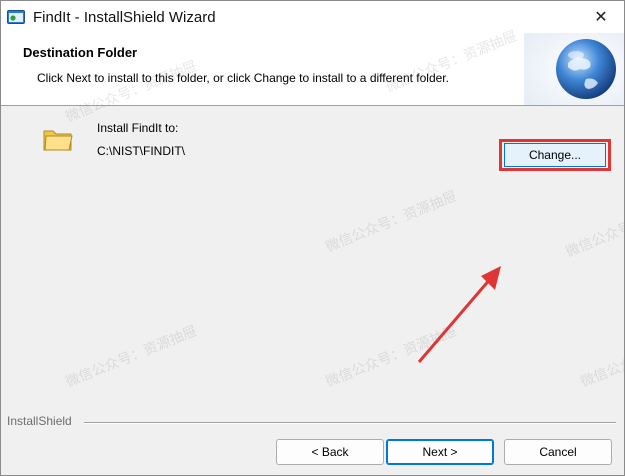 Image resolution: width=625 pixels, height=476 pixels. What do you see at coordinates (330, 452) in the screenshot?
I see `back-button: < Back` at bounding box center [330, 452].